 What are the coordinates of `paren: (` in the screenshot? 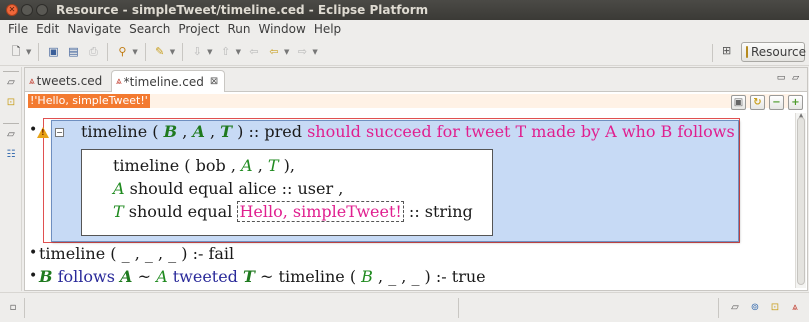 It's located at (155, 131).